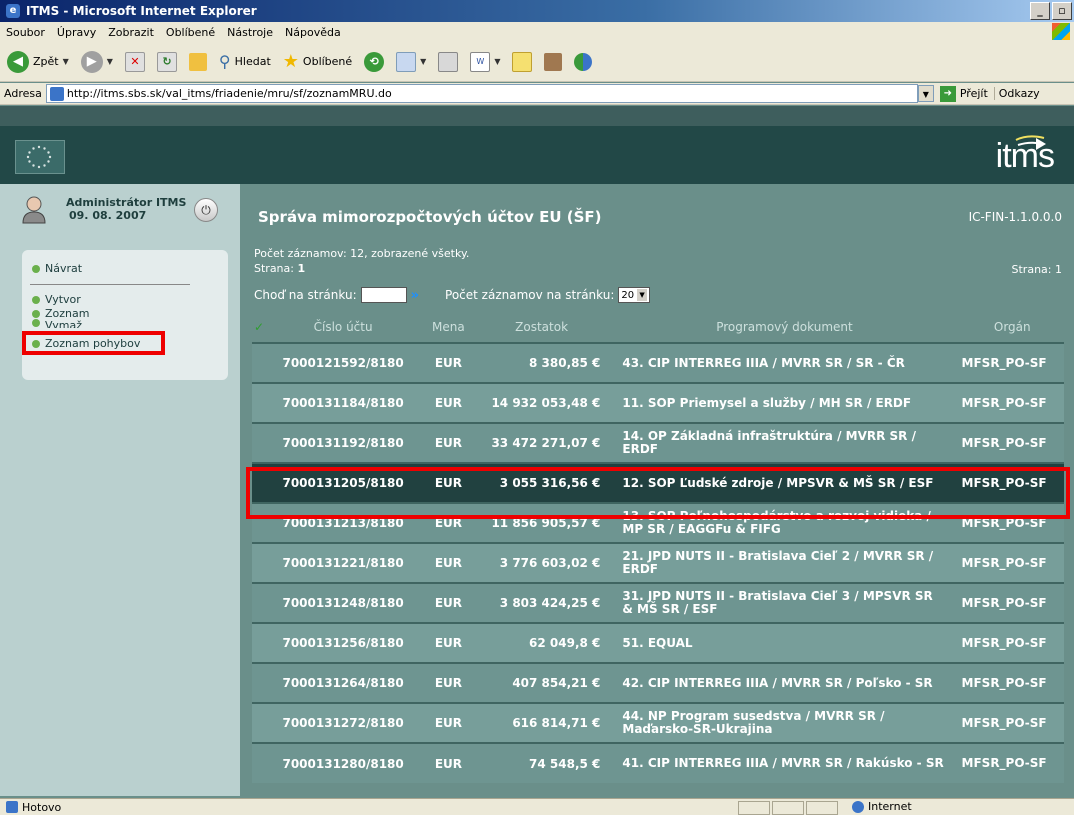  What do you see at coordinates (141, 11) in the screenshot?
I see `window-title: ITMS - Microsoft Internet Explorer` at bounding box center [141, 11].